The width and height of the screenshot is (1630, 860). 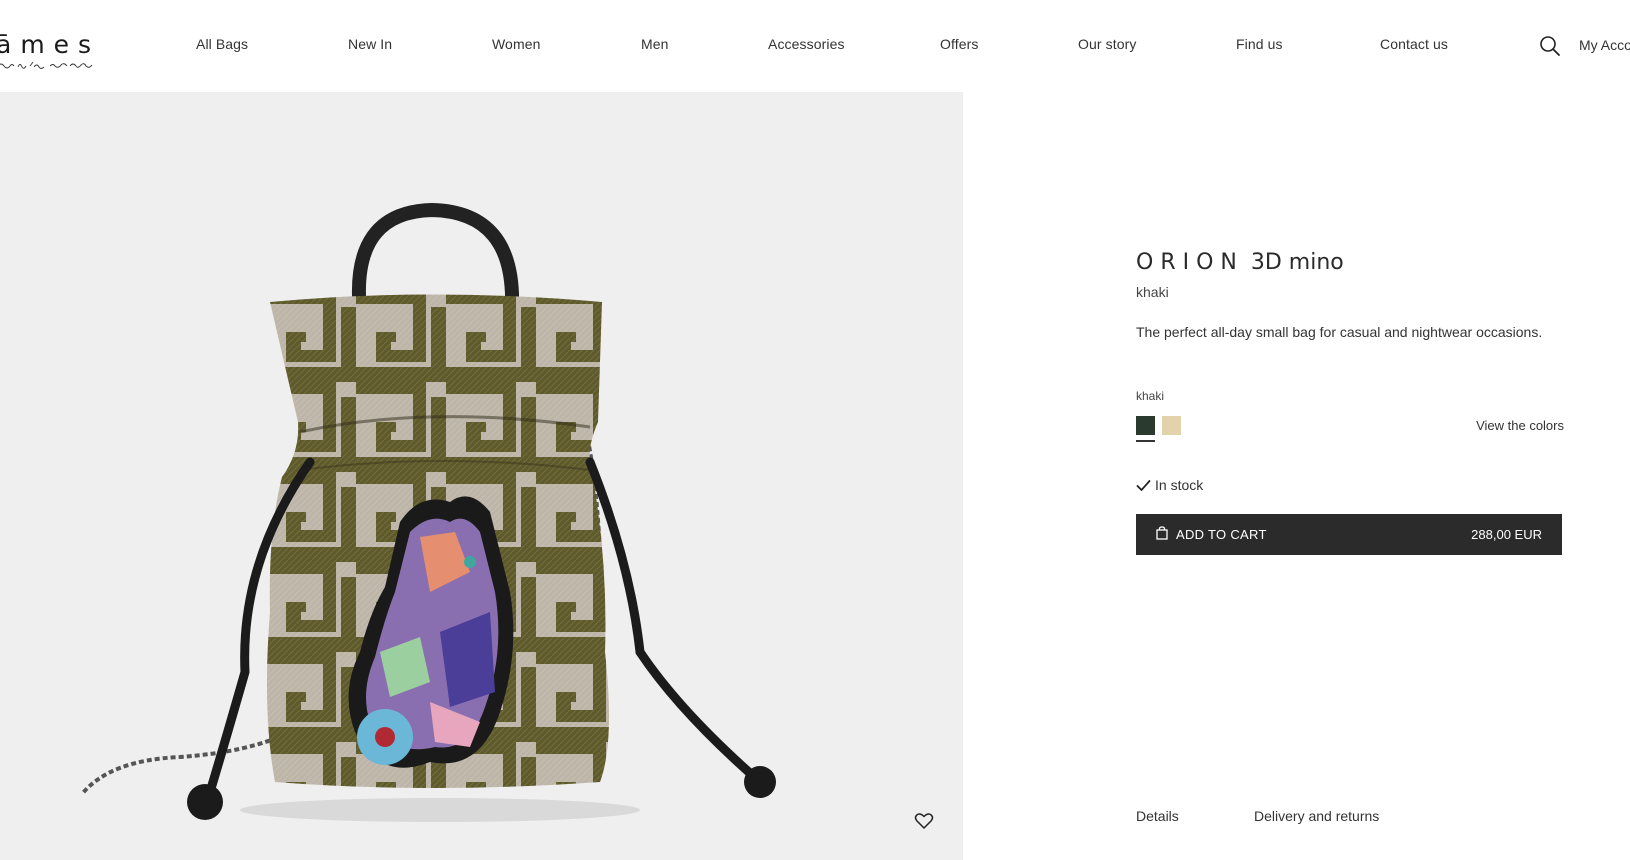 What do you see at coordinates (1604, 45) in the screenshot?
I see `my-account-link: My Account` at bounding box center [1604, 45].